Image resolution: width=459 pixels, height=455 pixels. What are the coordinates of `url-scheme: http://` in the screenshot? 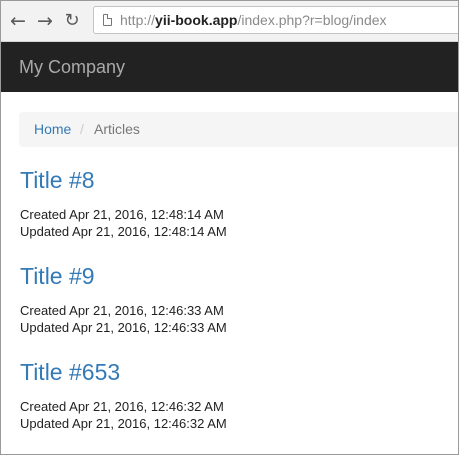 It's located at (138, 20).